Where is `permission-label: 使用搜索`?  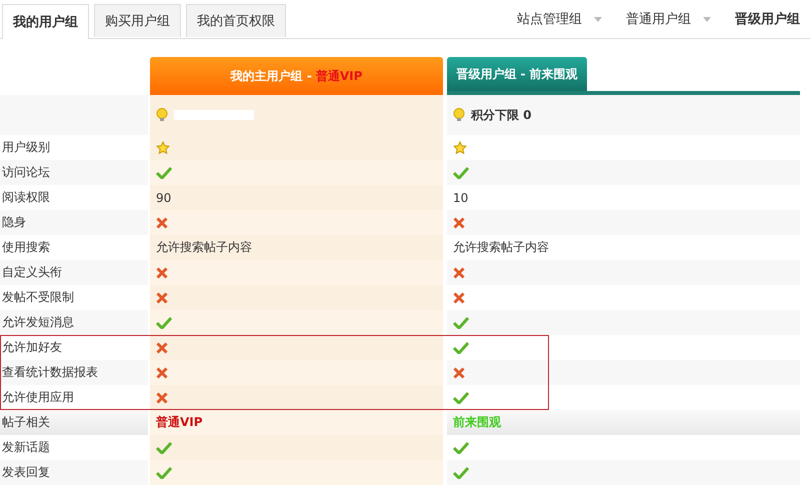
permission-label: 使用搜索 is located at coordinates (25, 247).